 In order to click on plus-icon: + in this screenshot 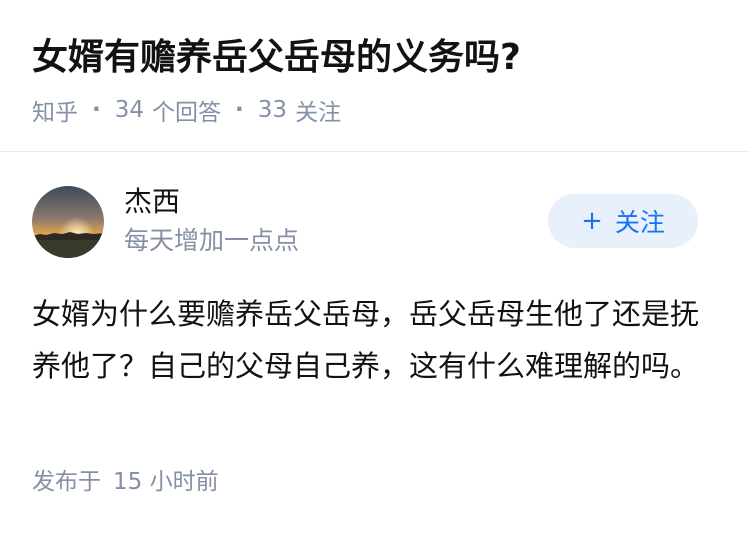, I will do `click(592, 221)`.